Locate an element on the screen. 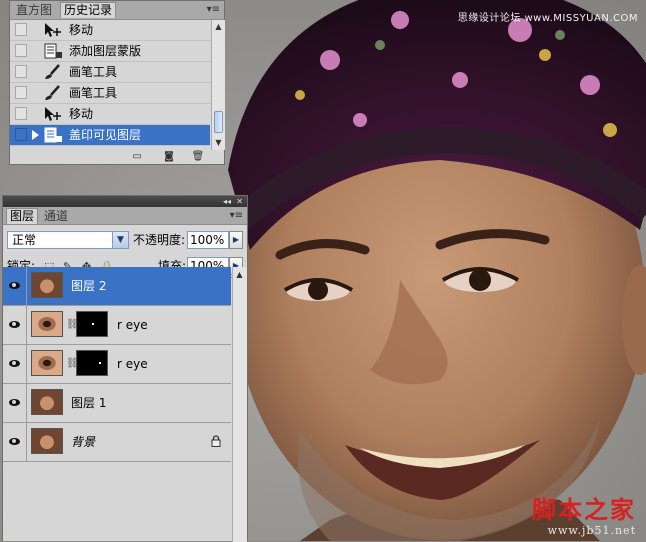 The image size is (646, 542). trash-icon: 🗑 is located at coordinates (198, 157).